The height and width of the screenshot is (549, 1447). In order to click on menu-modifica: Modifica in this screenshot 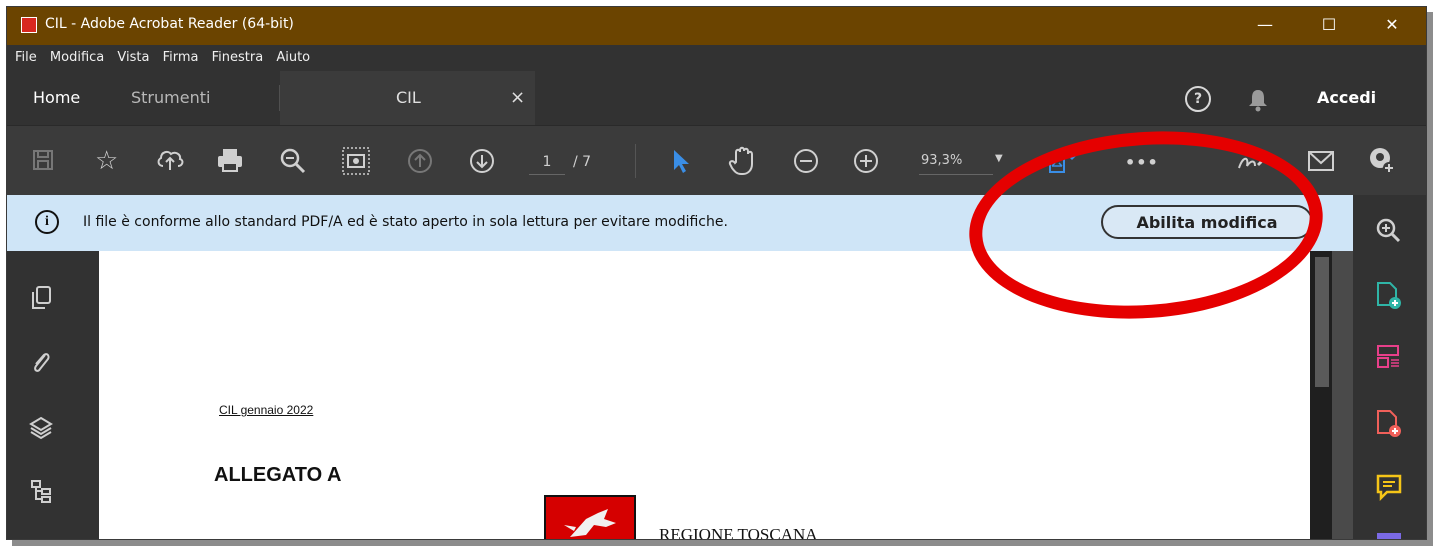, I will do `click(77, 58)`.